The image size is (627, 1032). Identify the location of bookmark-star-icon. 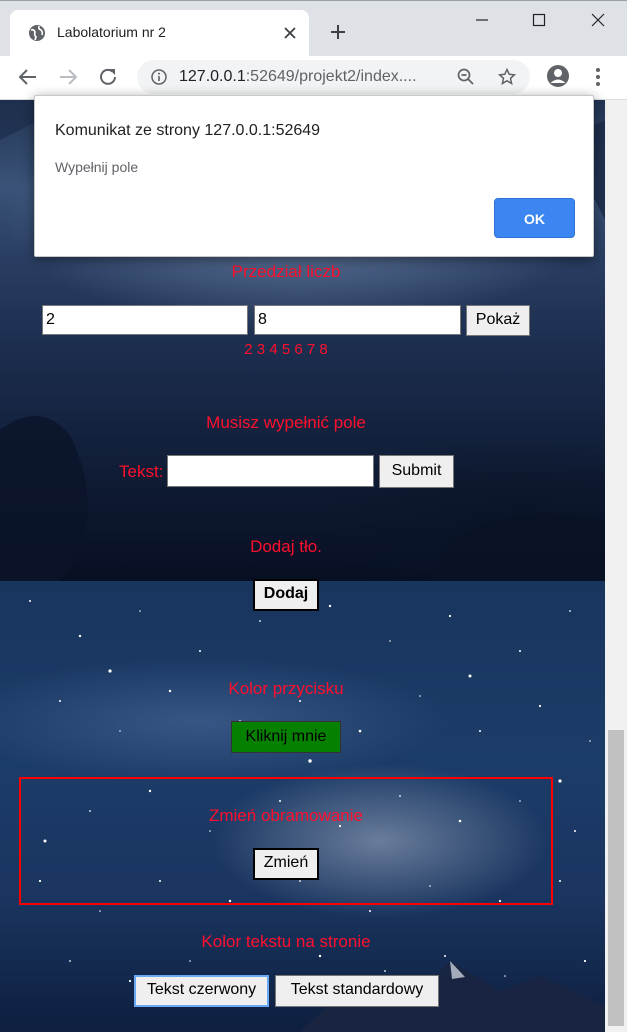
(507, 77).